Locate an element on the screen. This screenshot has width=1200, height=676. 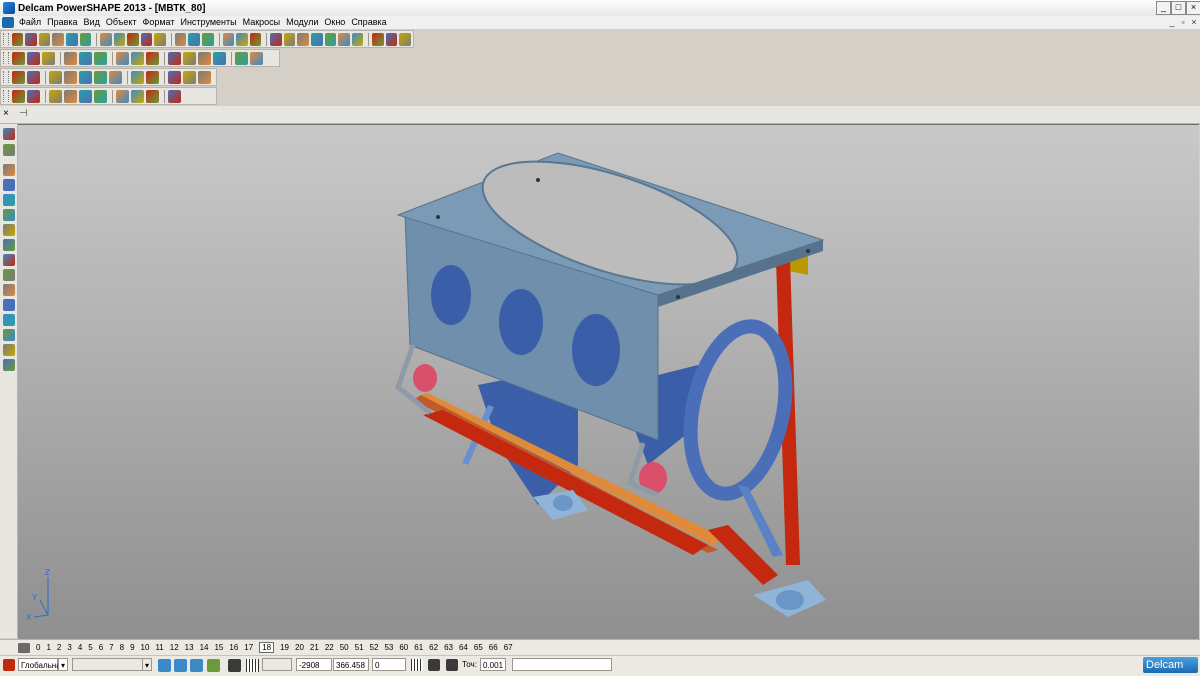
level-button: 65 is located at coordinates (478, 647).